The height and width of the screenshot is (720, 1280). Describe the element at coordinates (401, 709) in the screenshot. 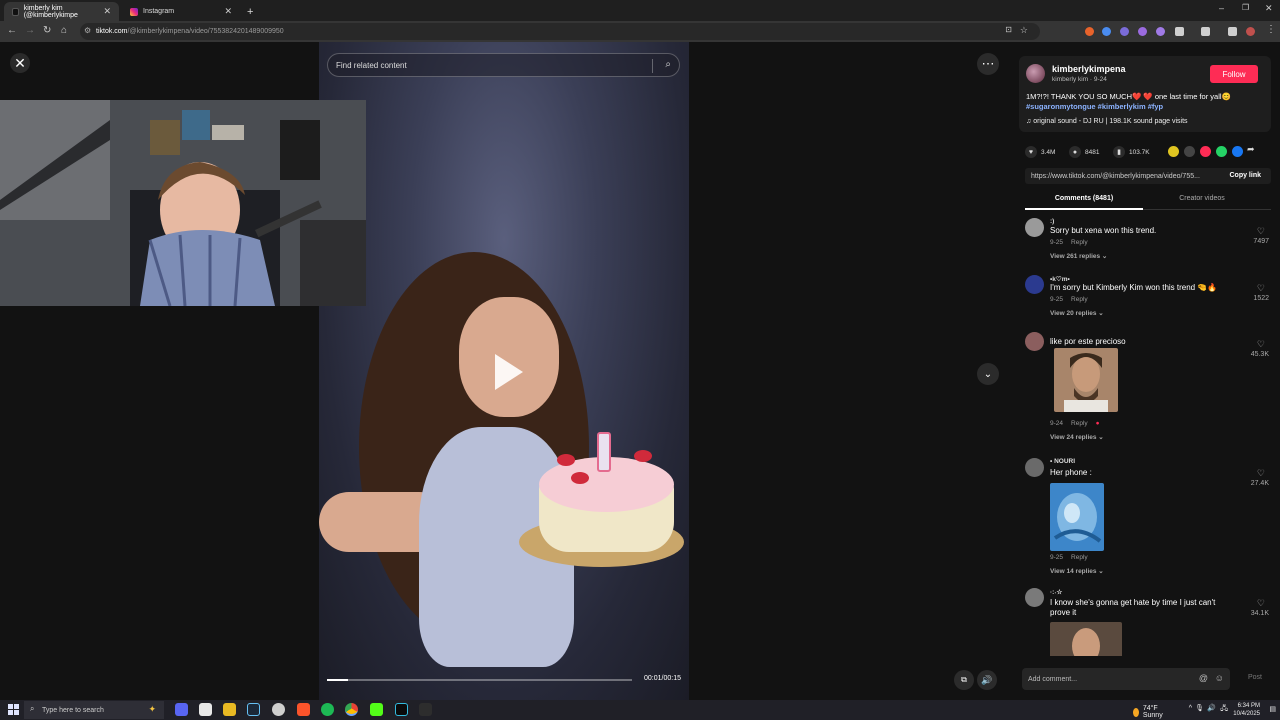

I see `terminal-icon` at that location.